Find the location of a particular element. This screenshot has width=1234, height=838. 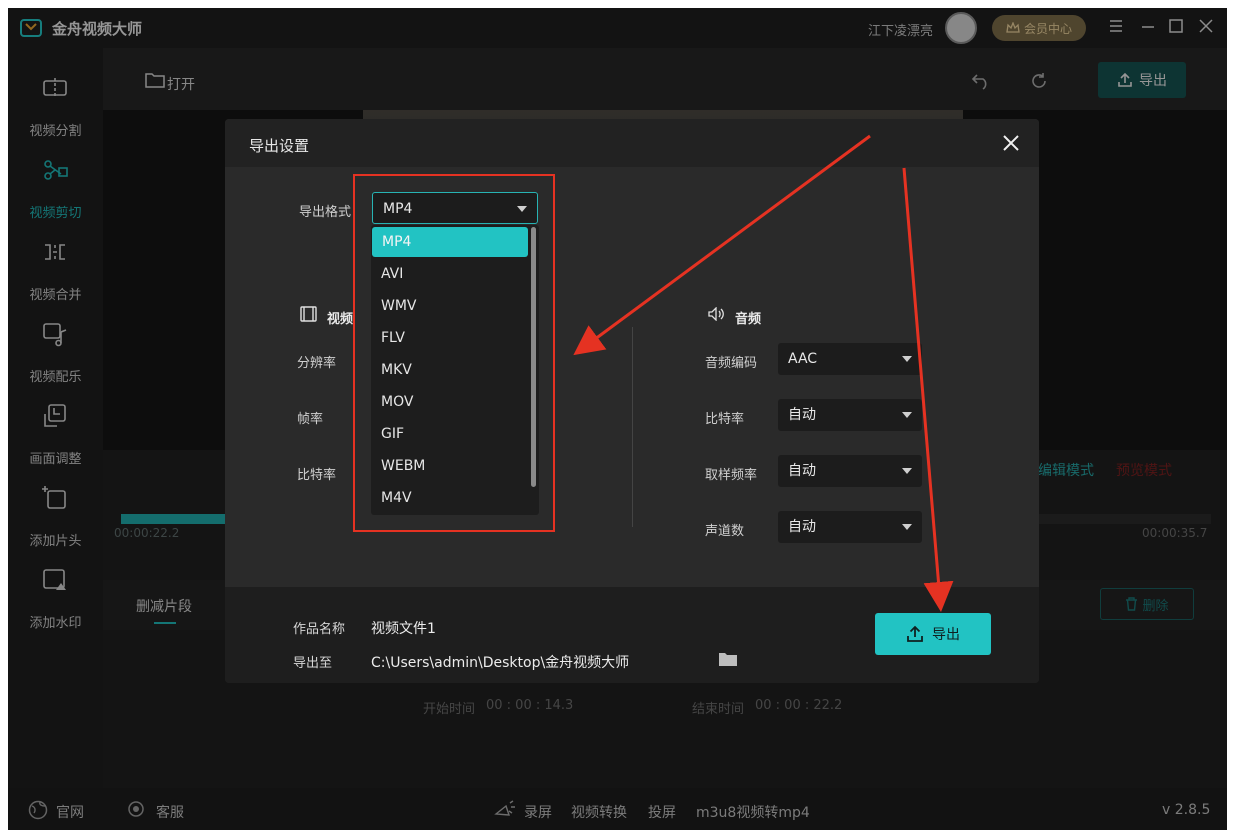

framerate-label: 帧率 is located at coordinates (310, 419).